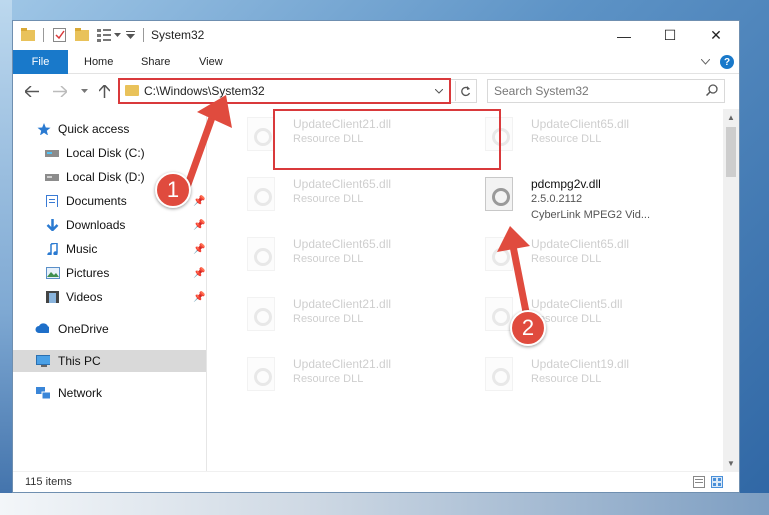 This screenshot has height=515, width=769. Describe the element at coordinates (624, 35) in the screenshot. I see `minimize-button: —` at that location.